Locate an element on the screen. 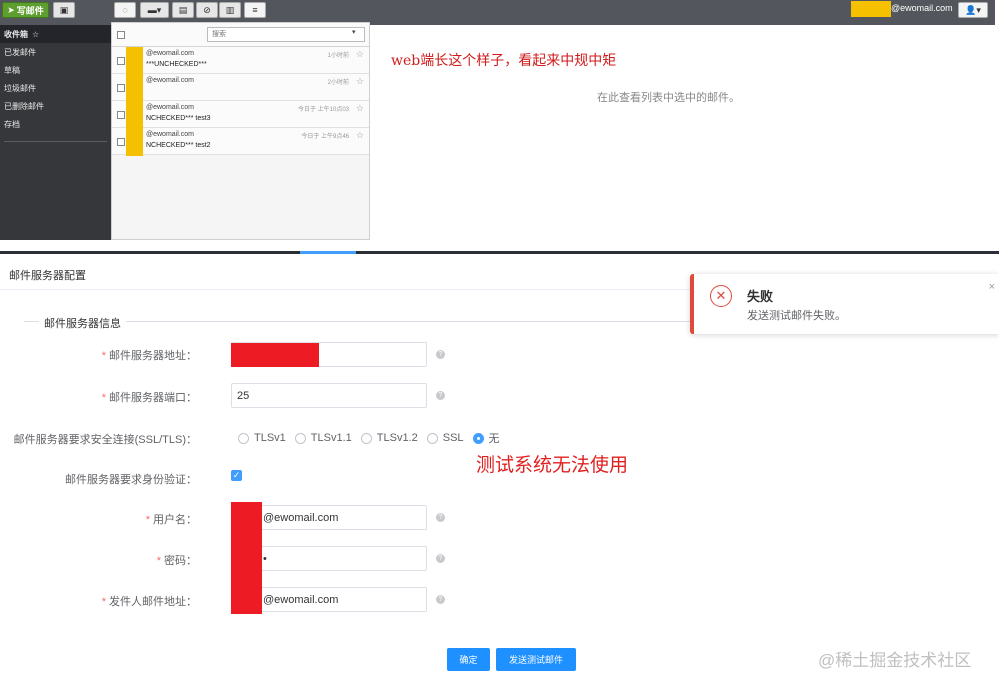 This screenshot has height=688, width=999. move-to-folder-button: ▬▾ is located at coordinates (154, 10).